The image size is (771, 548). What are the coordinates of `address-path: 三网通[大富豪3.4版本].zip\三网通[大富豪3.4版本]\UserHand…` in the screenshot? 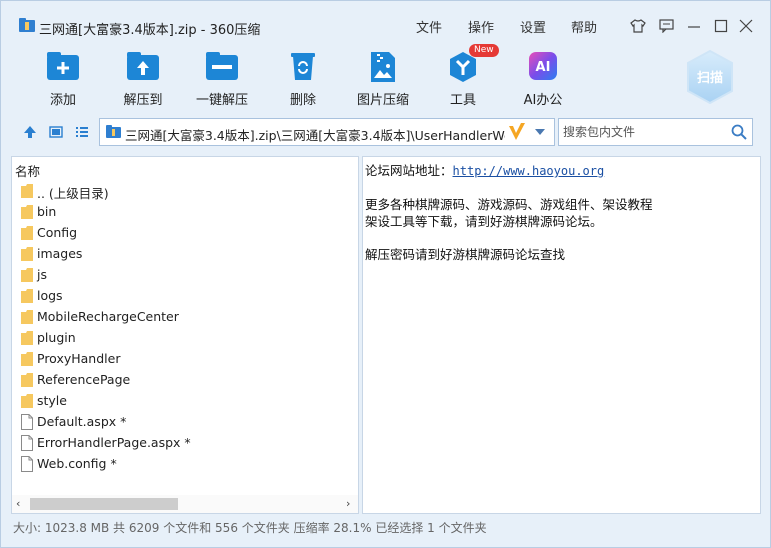 It's located at (315, 135).